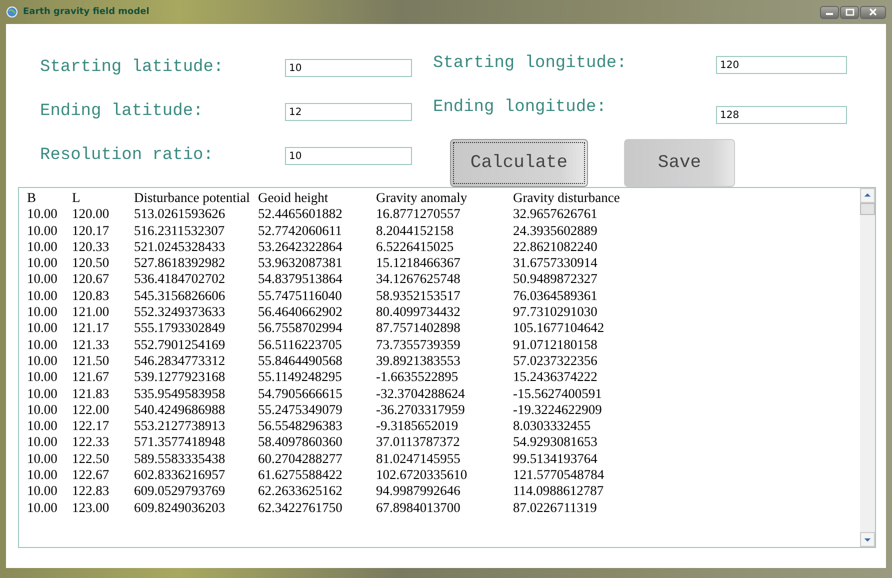 This screenshot has width=892, height=578. I want to click on table-cell-text: 56.7558702994, so click(301, 328).